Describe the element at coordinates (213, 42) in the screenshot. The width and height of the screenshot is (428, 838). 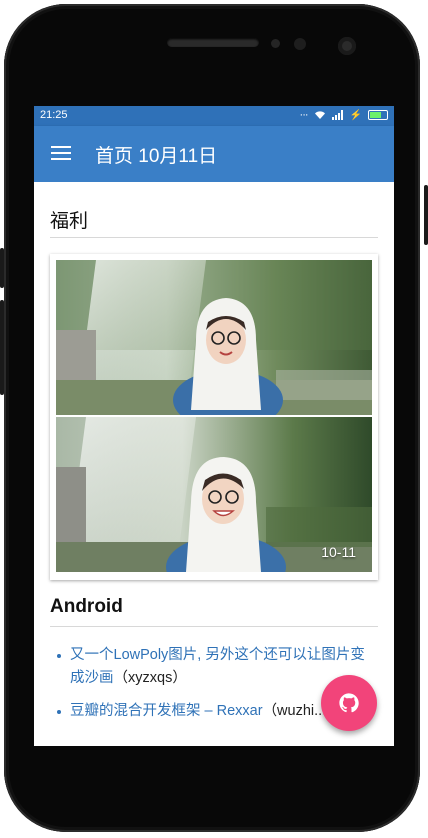
I see `earpiece-speaker` at that location.